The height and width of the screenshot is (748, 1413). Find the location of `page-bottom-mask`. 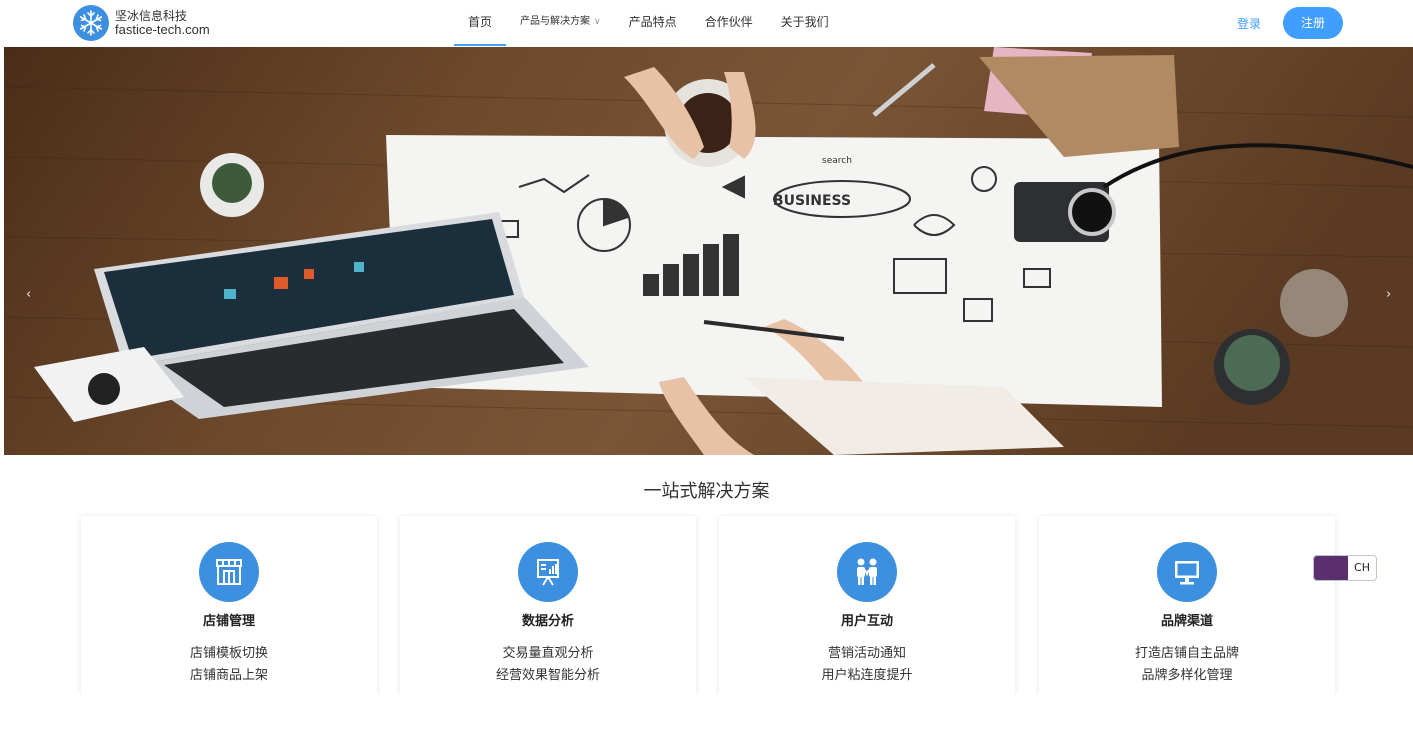

page-bottom-mask is located at coordinates (706, 721).